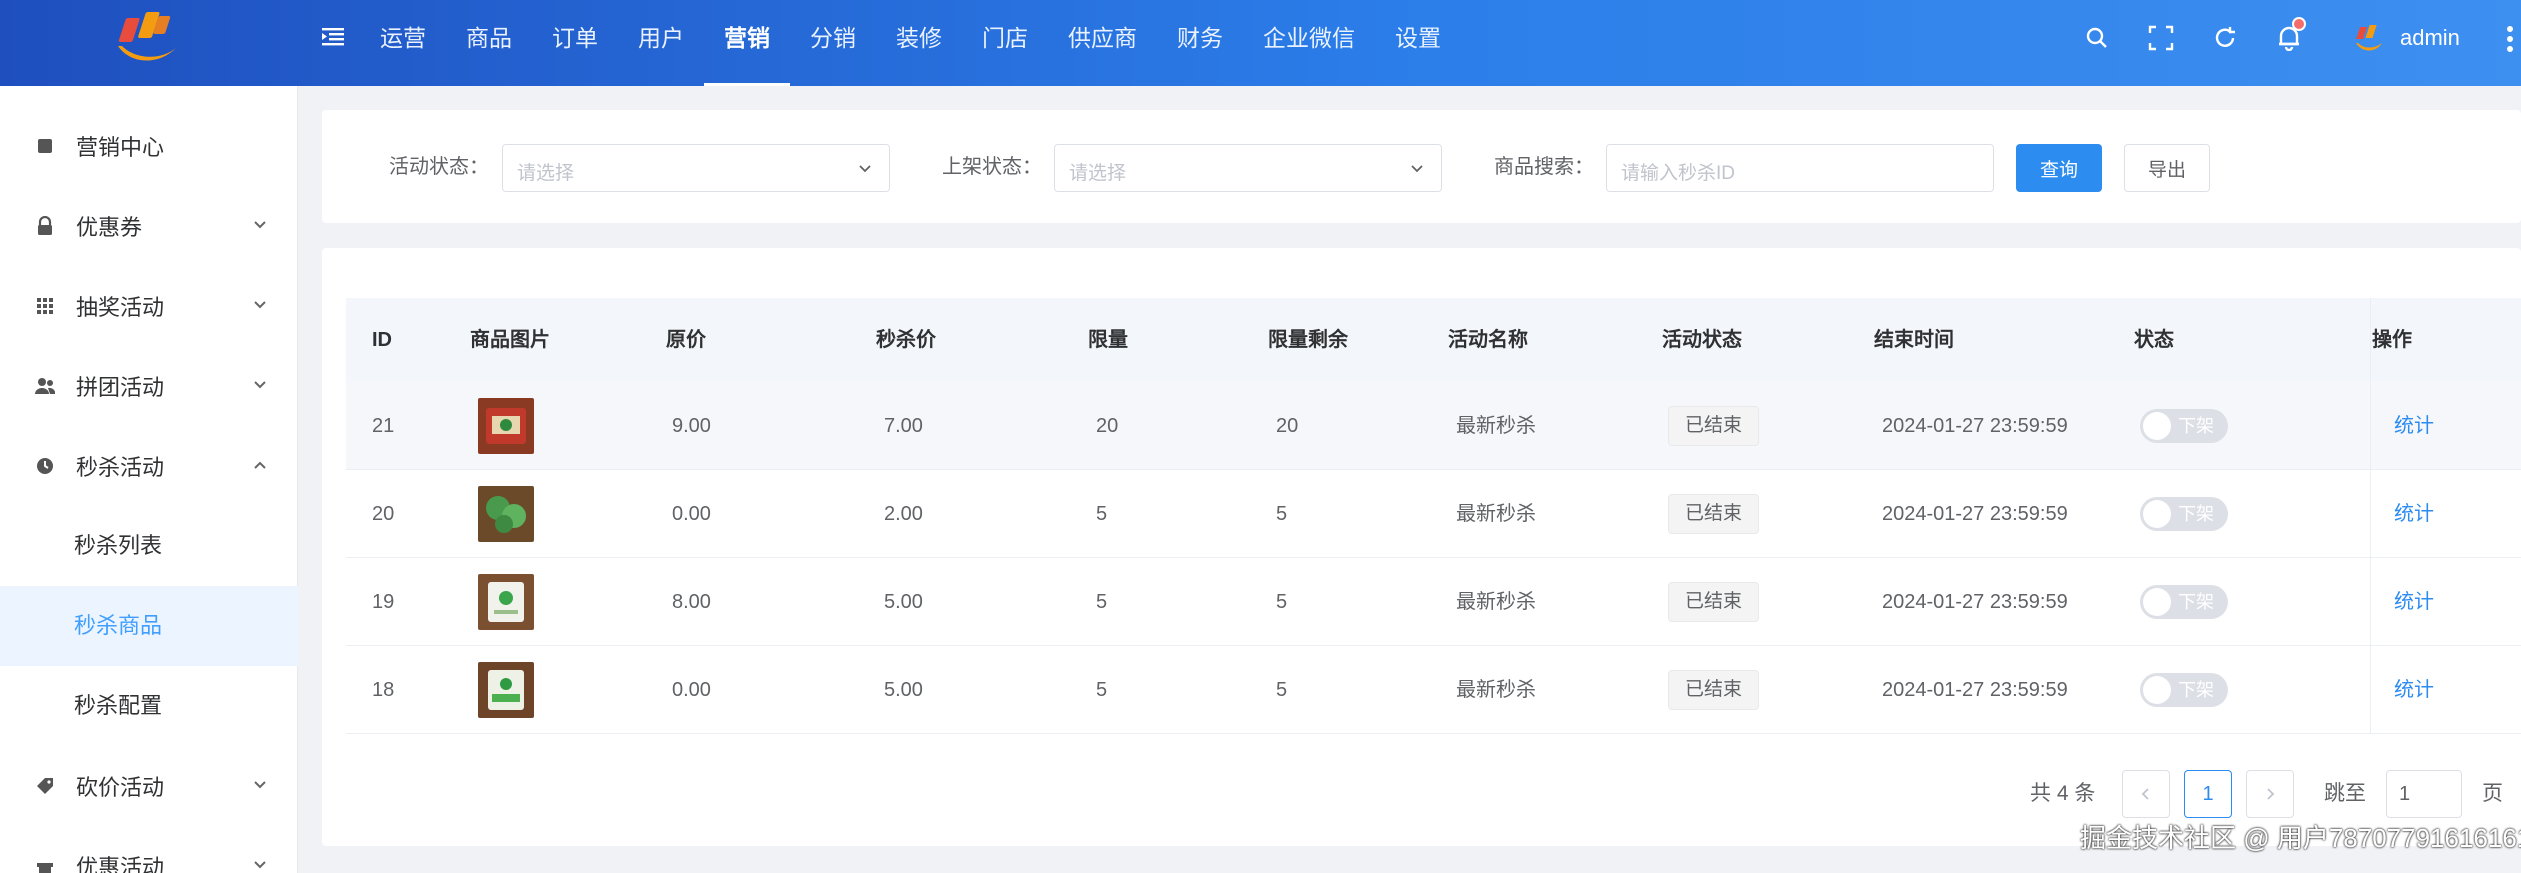 The height and width of the screenshot is (873, 2521). What do you see at coordinates (992, 167) in the screenshot?
I see `shelf-status-label: 上架状态：` at bounding box center [992, 167].